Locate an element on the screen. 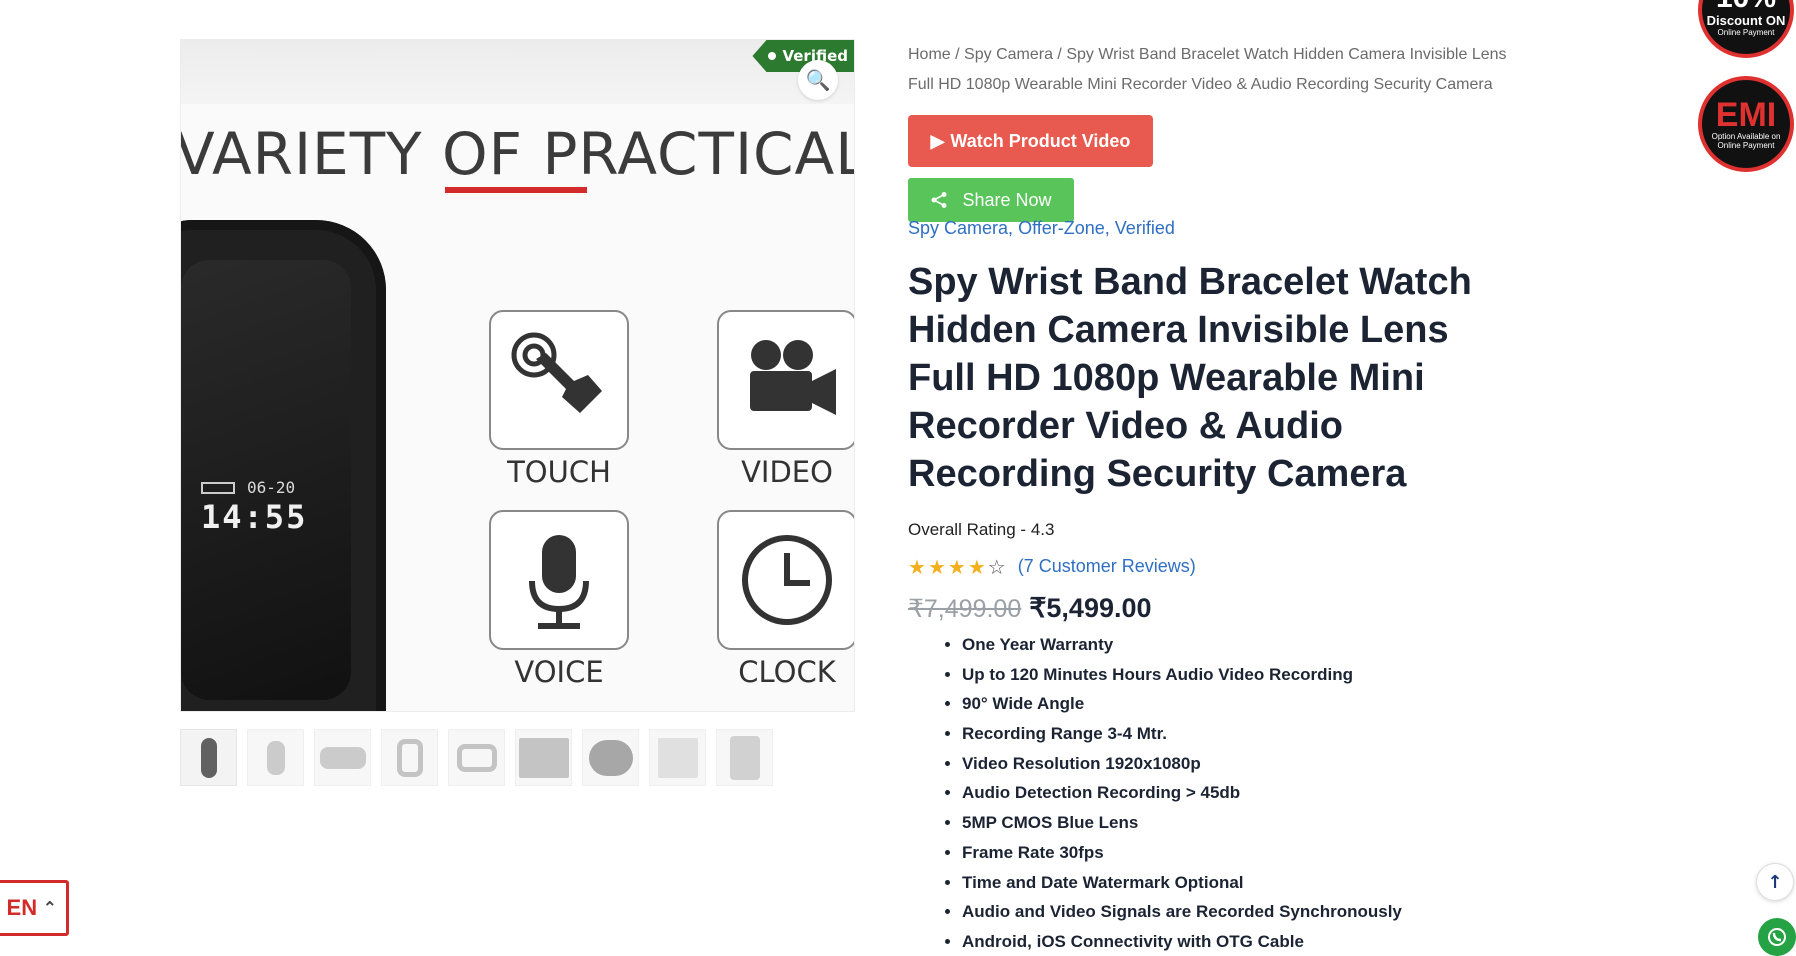 This screenshot has height=956, width=1796. product-categories: Spy Camera, Offer-Zone, Verified is located at coordinates (1041, 228).